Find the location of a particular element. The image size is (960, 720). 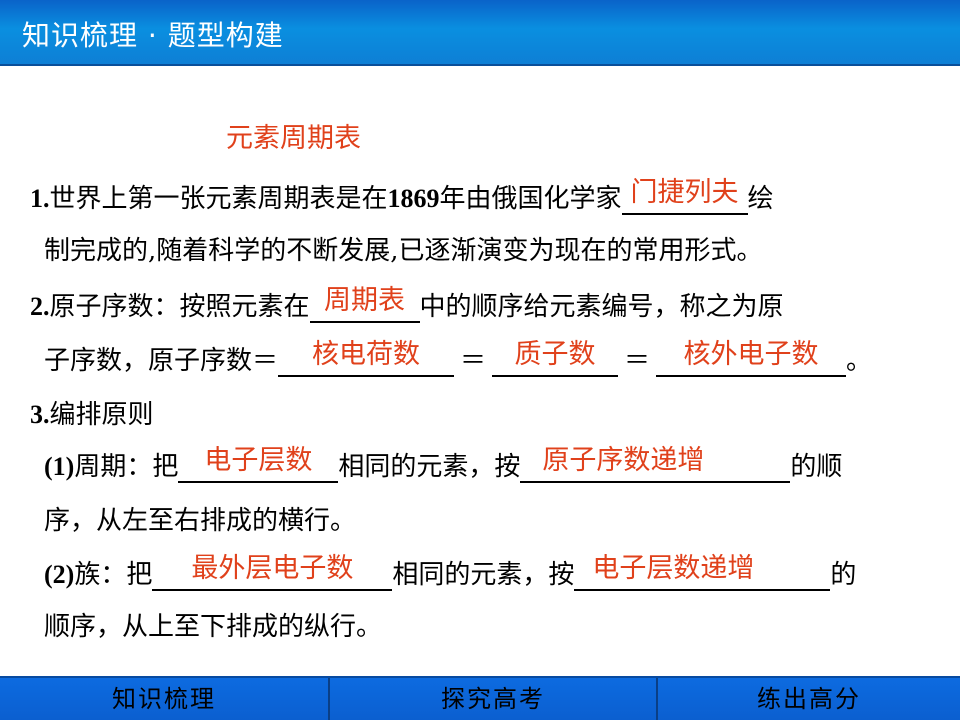

item2-blank2: 核电荷数 is located at coordinates (366, 358).